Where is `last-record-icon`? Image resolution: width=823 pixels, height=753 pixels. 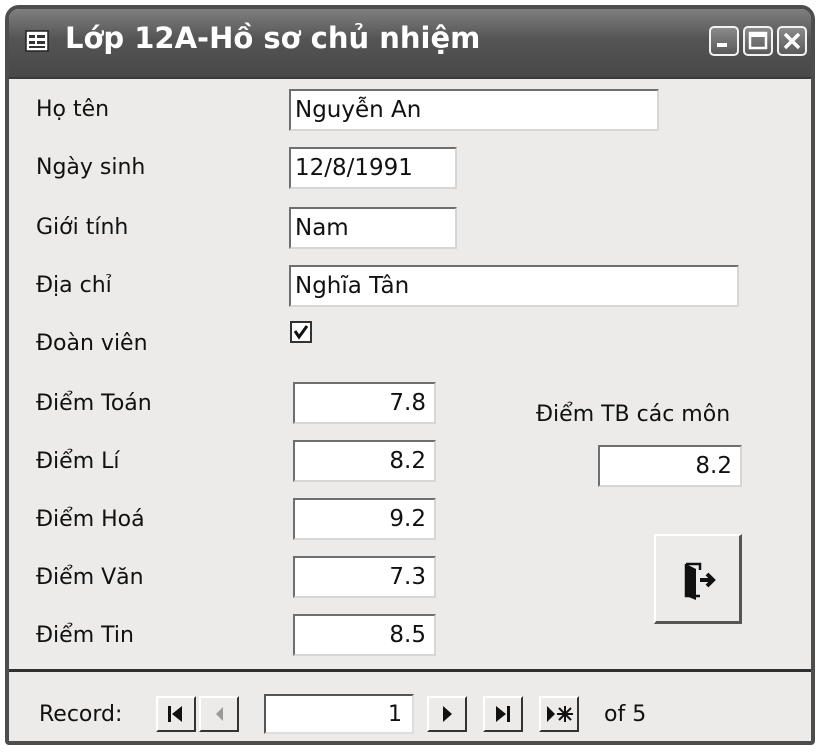
last-record-icon is located at coordinates (503, 714).